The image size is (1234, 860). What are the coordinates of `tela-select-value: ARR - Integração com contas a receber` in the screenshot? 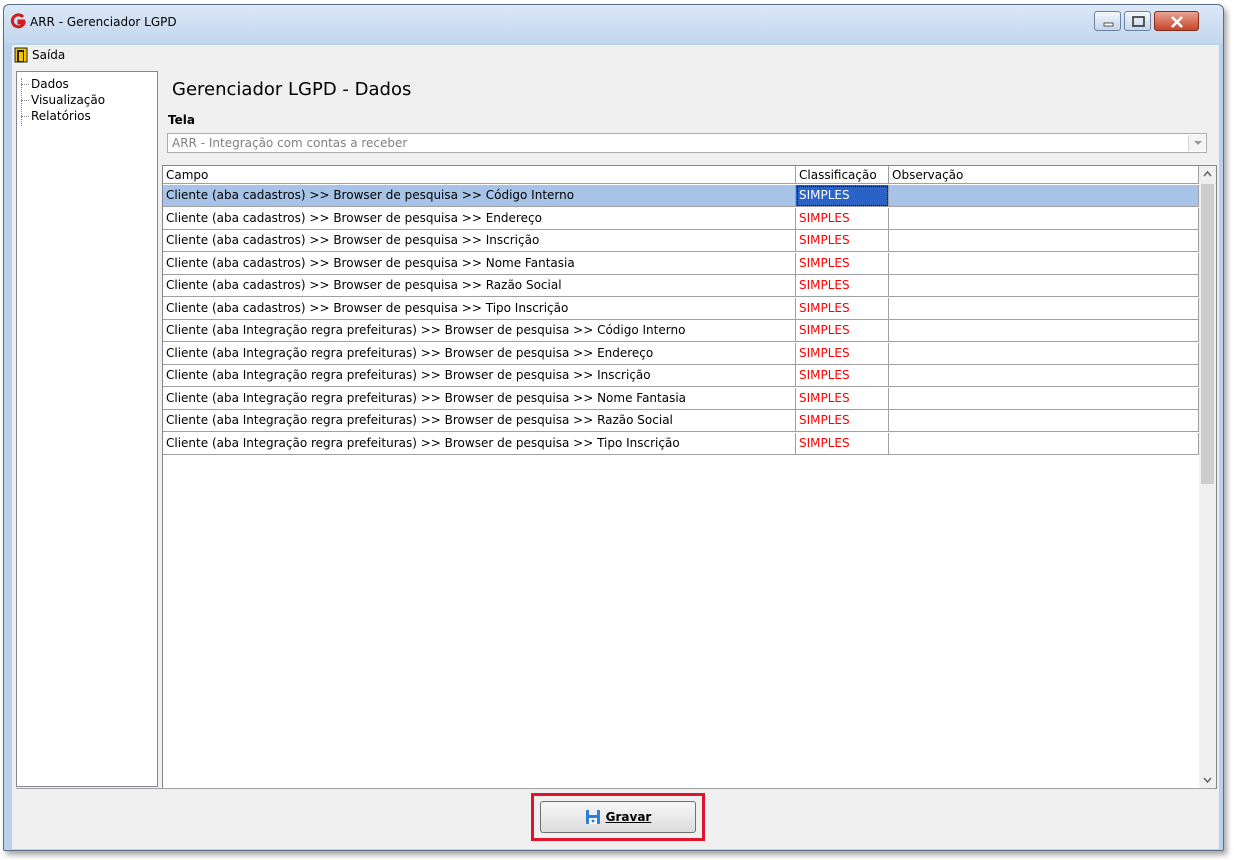 It's located at (290, 143).